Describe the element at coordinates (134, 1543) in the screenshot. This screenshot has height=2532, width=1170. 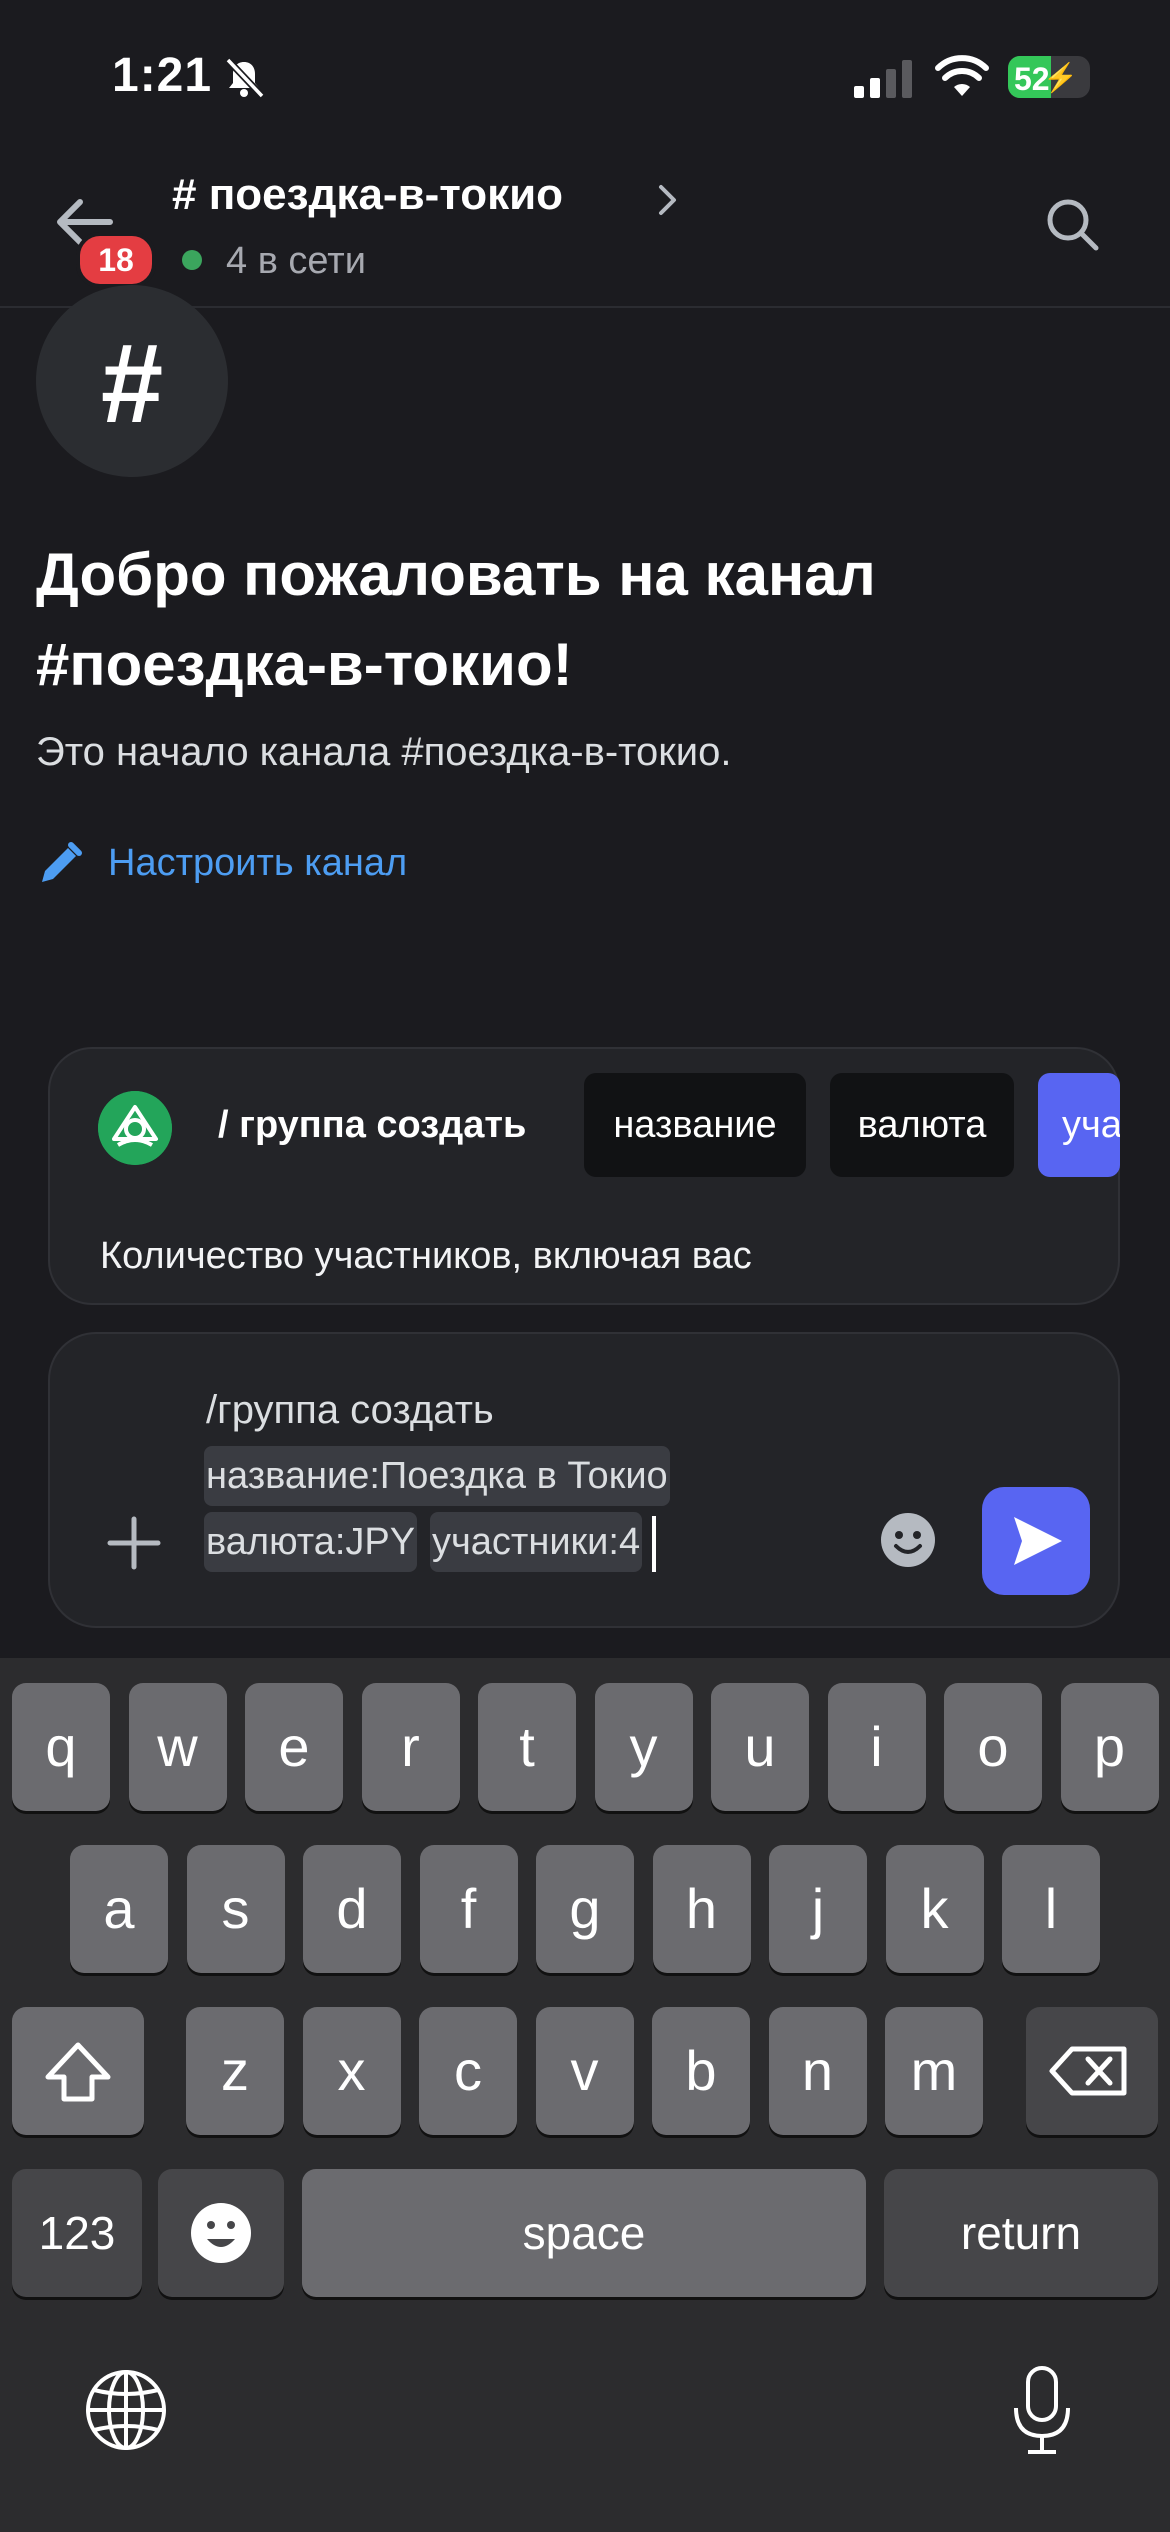
I see `plus-icon` at that location.